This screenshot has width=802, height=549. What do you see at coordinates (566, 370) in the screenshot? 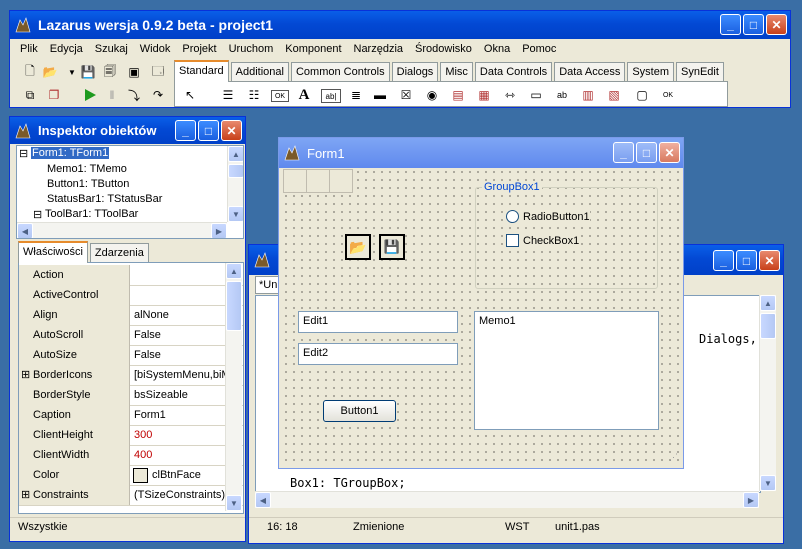
I see `memo1: Memo1` at bounding box center [566, 370].